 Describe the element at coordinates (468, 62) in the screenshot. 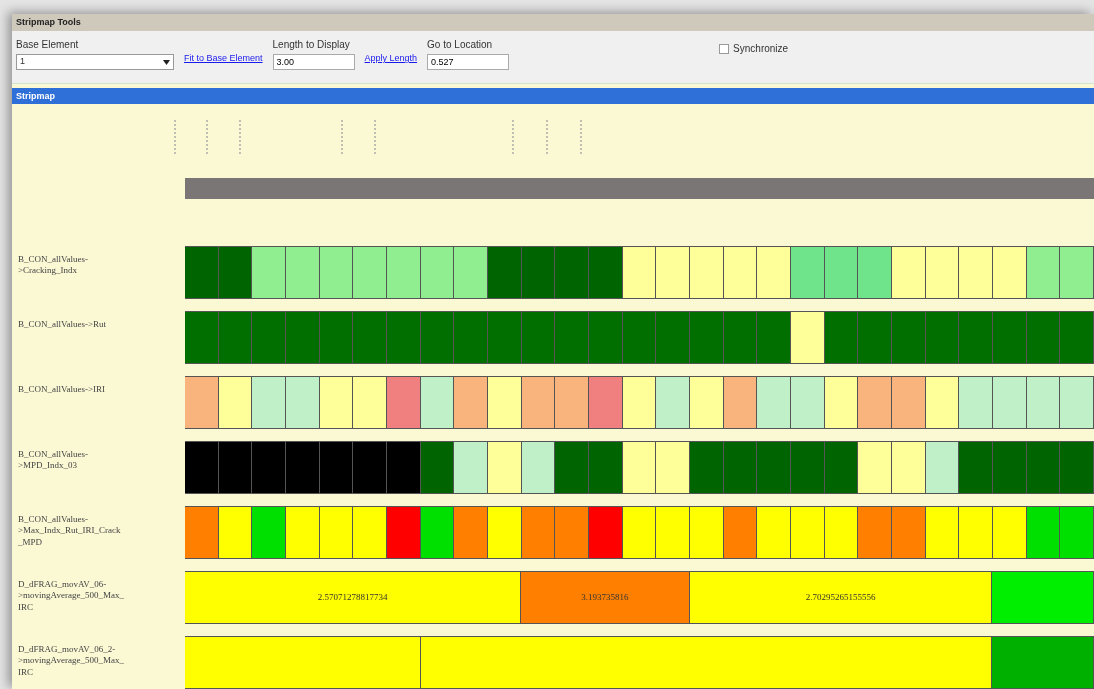

I see `location-field: 0.527` at that location.